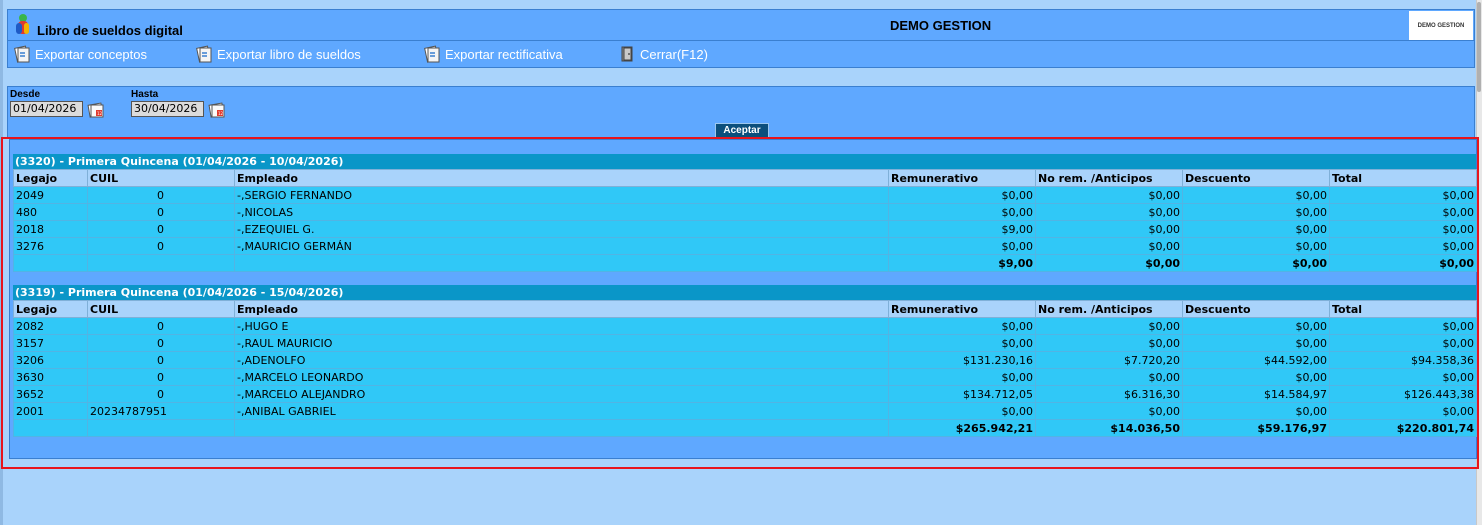 This screenshot has width=1482, height=525. I want to click on table-row: 480 0 -,NICOLAS $0,00 $0,00 $0,00 $0,00, so click(745, 212).